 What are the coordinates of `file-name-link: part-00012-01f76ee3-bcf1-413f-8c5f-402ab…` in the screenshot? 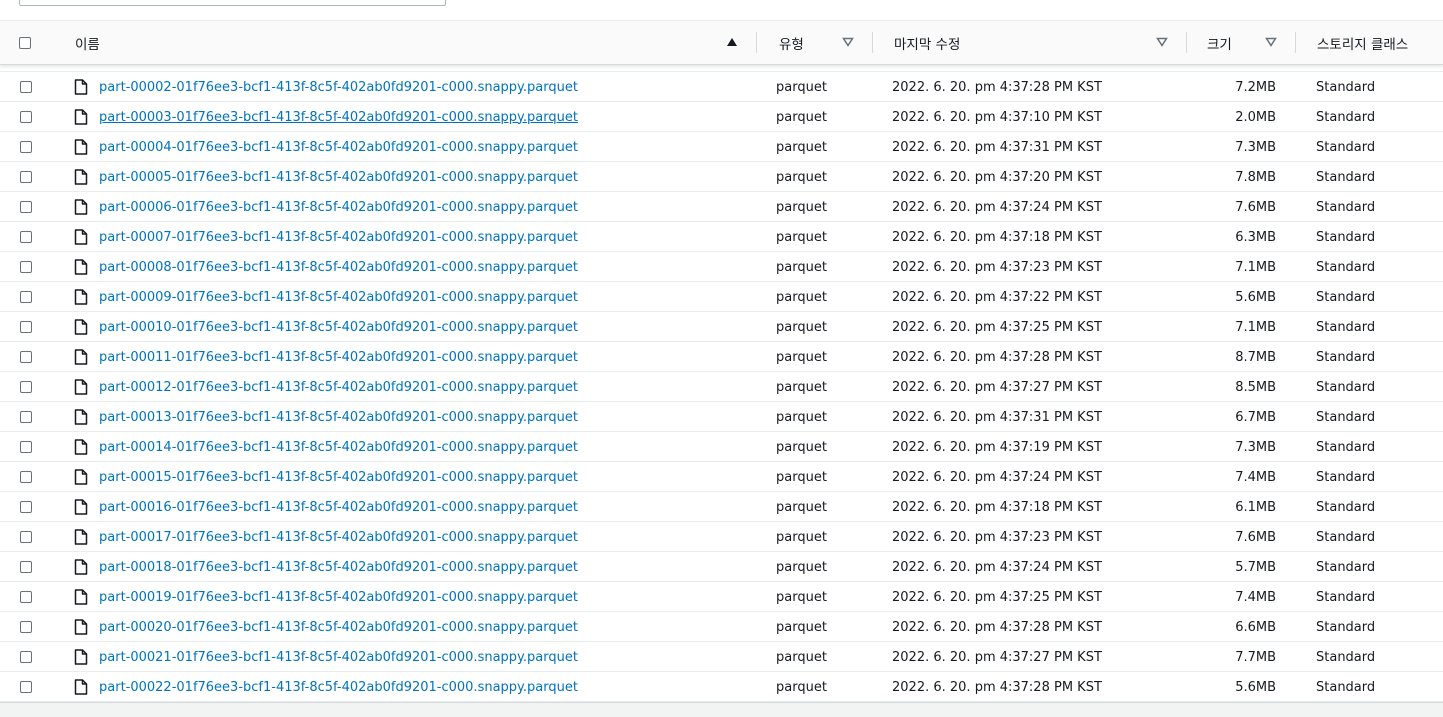 It's located at (338, 387).